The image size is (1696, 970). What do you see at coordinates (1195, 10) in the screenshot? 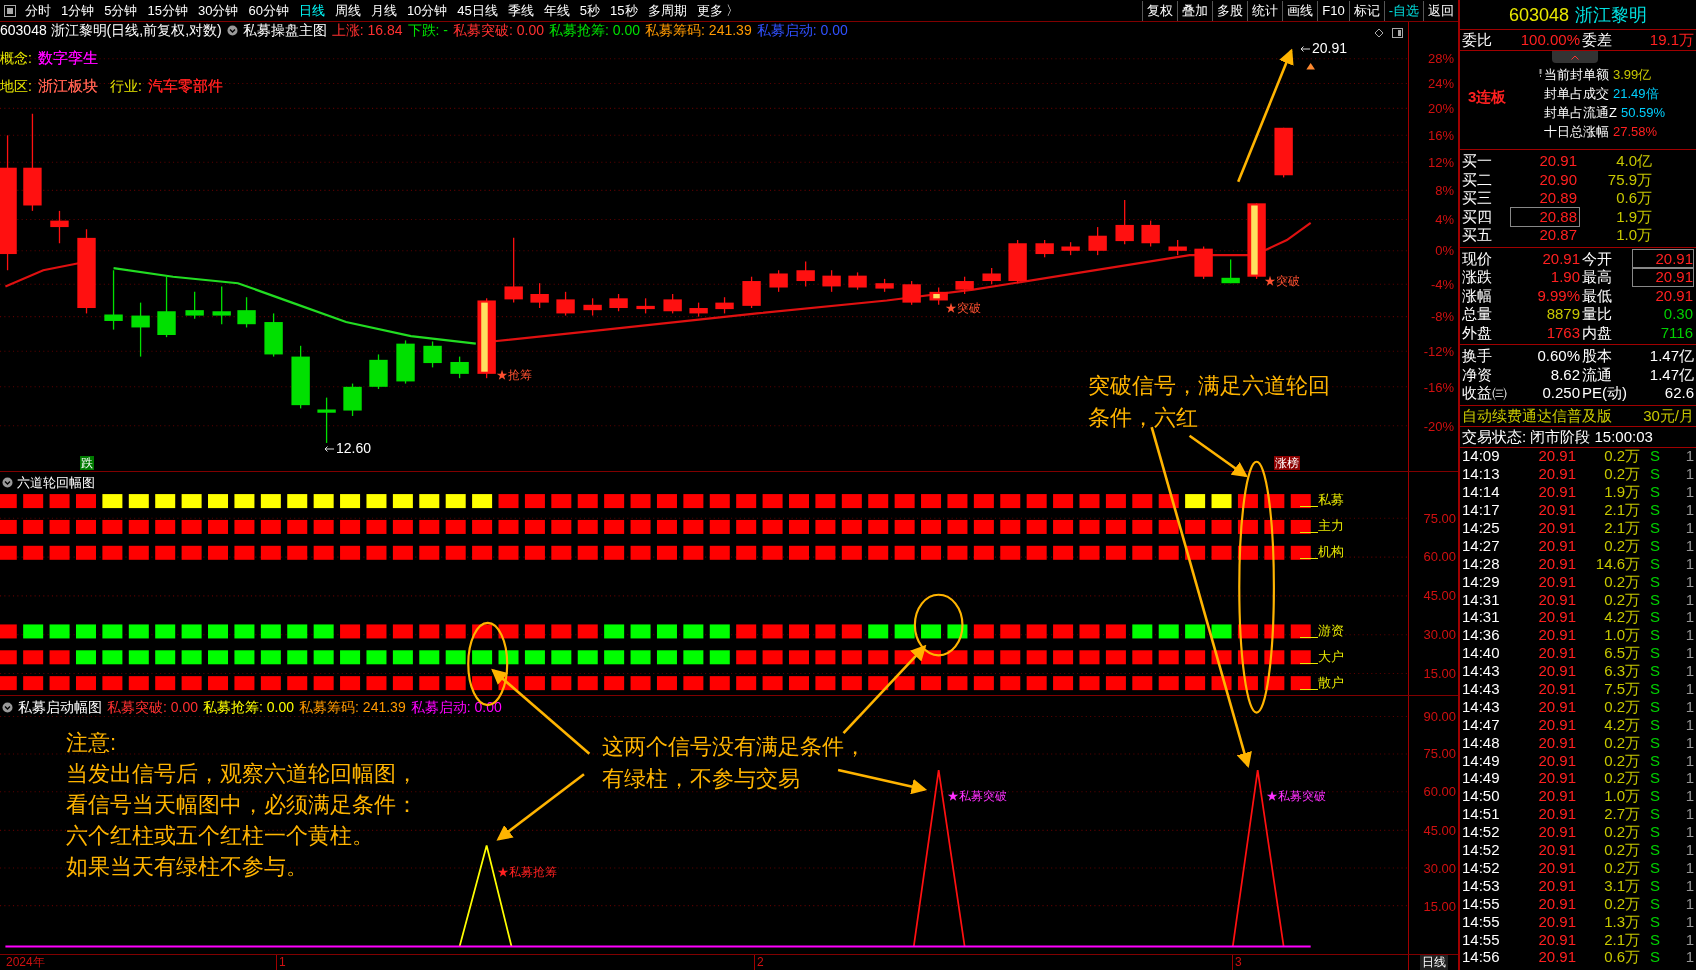
I see `toolbar-button: 叠加` at bounding box center [1195, 10].